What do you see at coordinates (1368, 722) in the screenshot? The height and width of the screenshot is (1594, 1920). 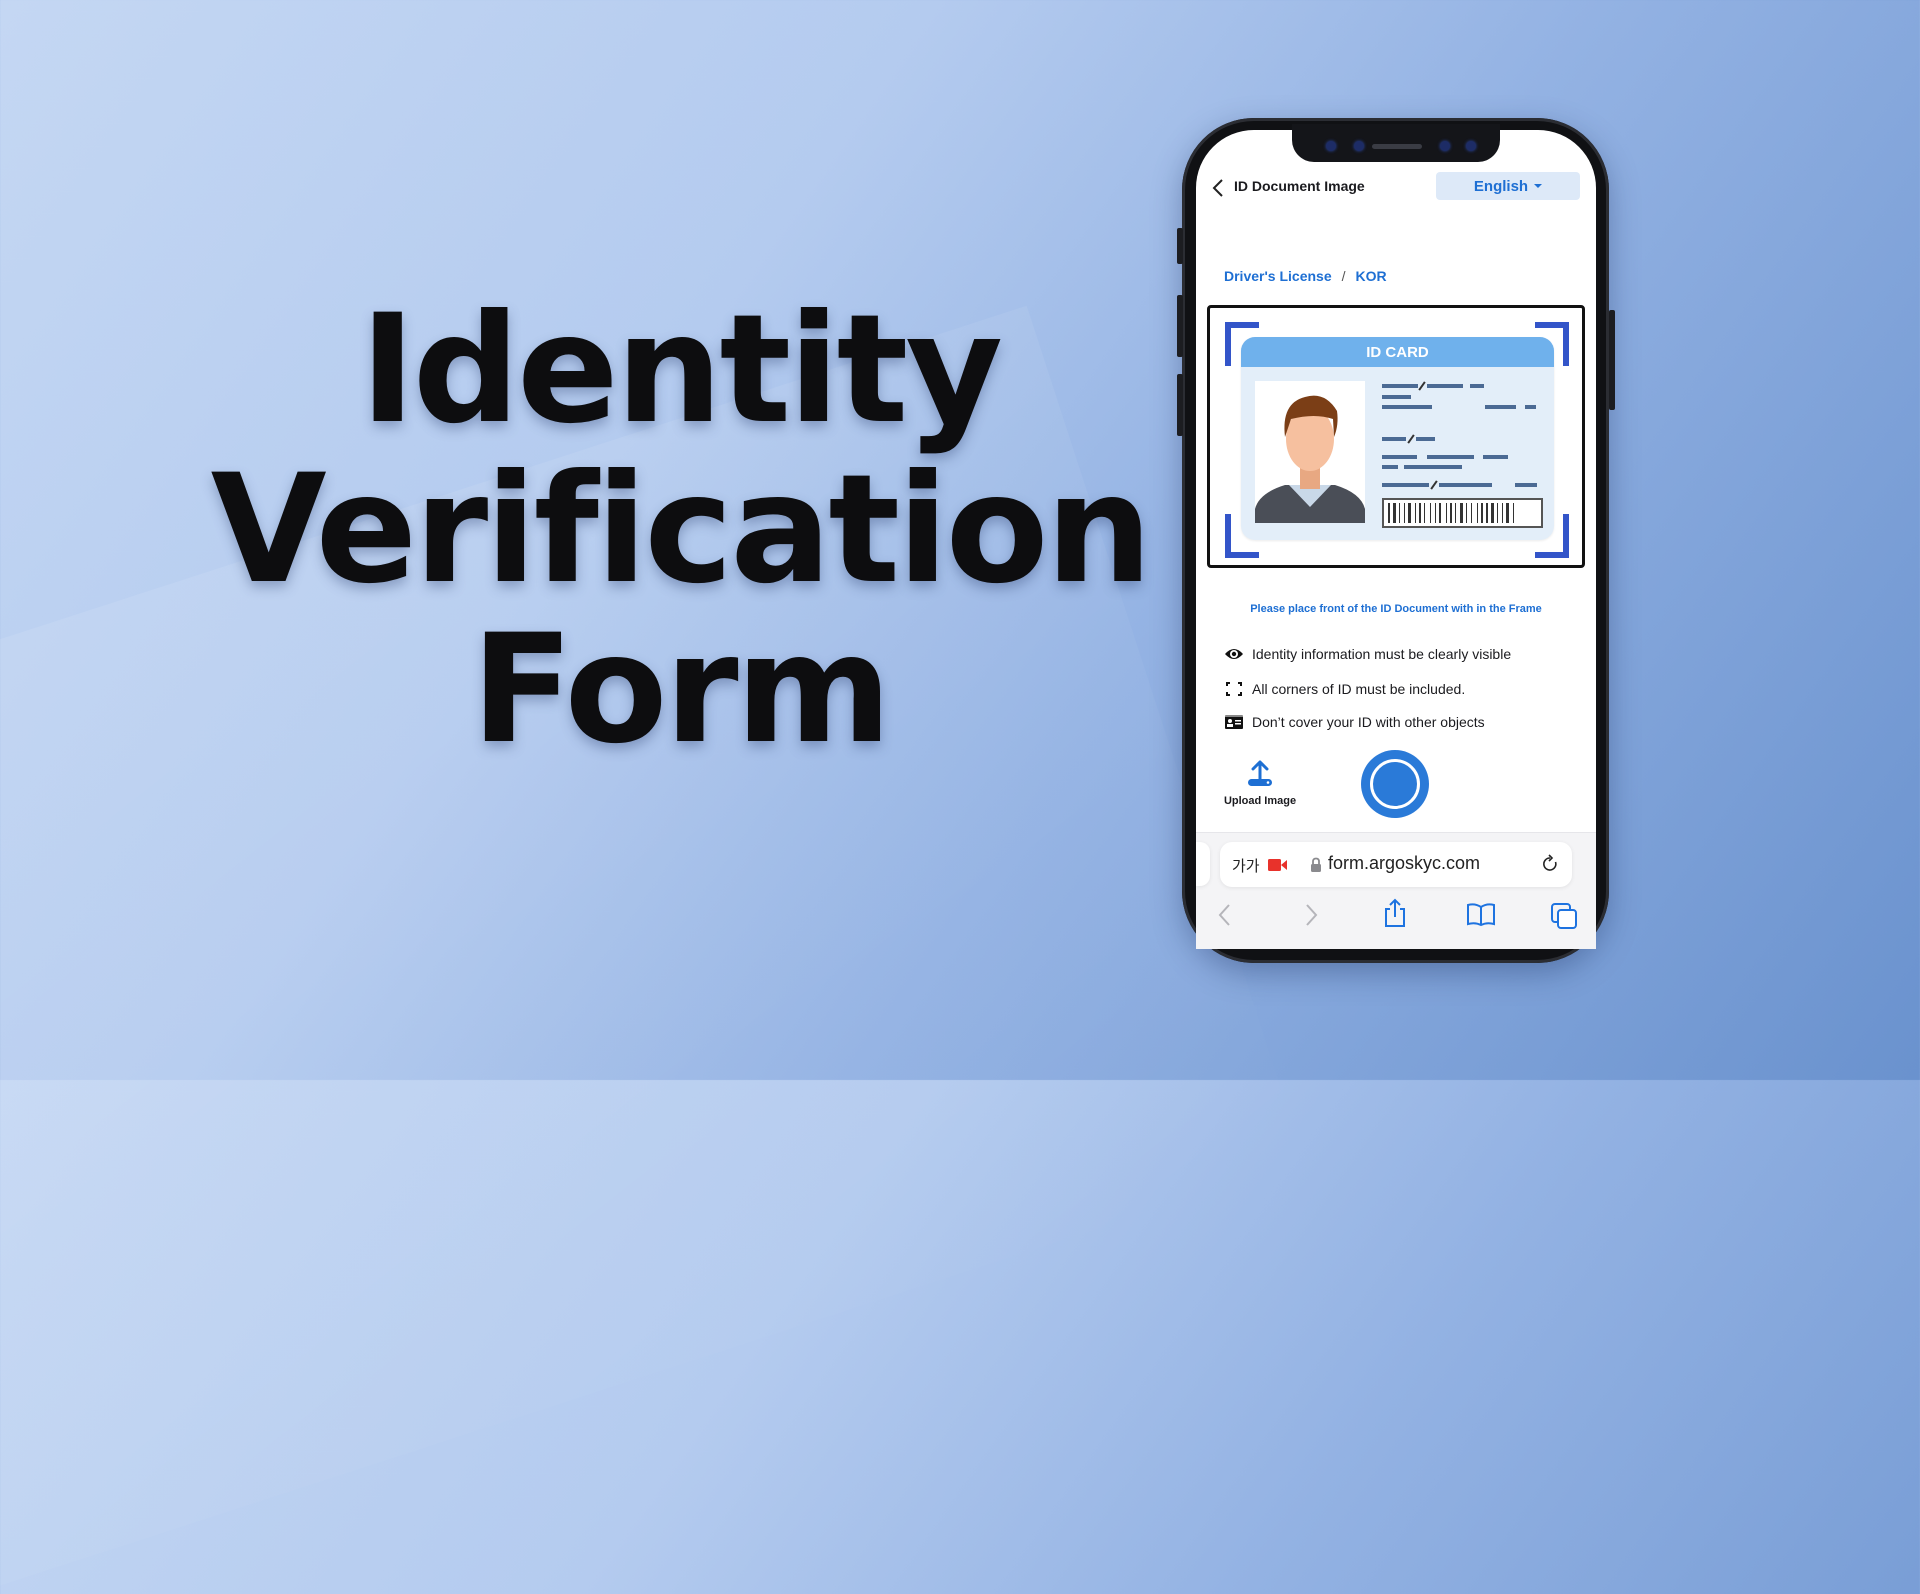 I see `rule-text: Don’t cover your ID with other objects` at bounding box center [1368, 722].